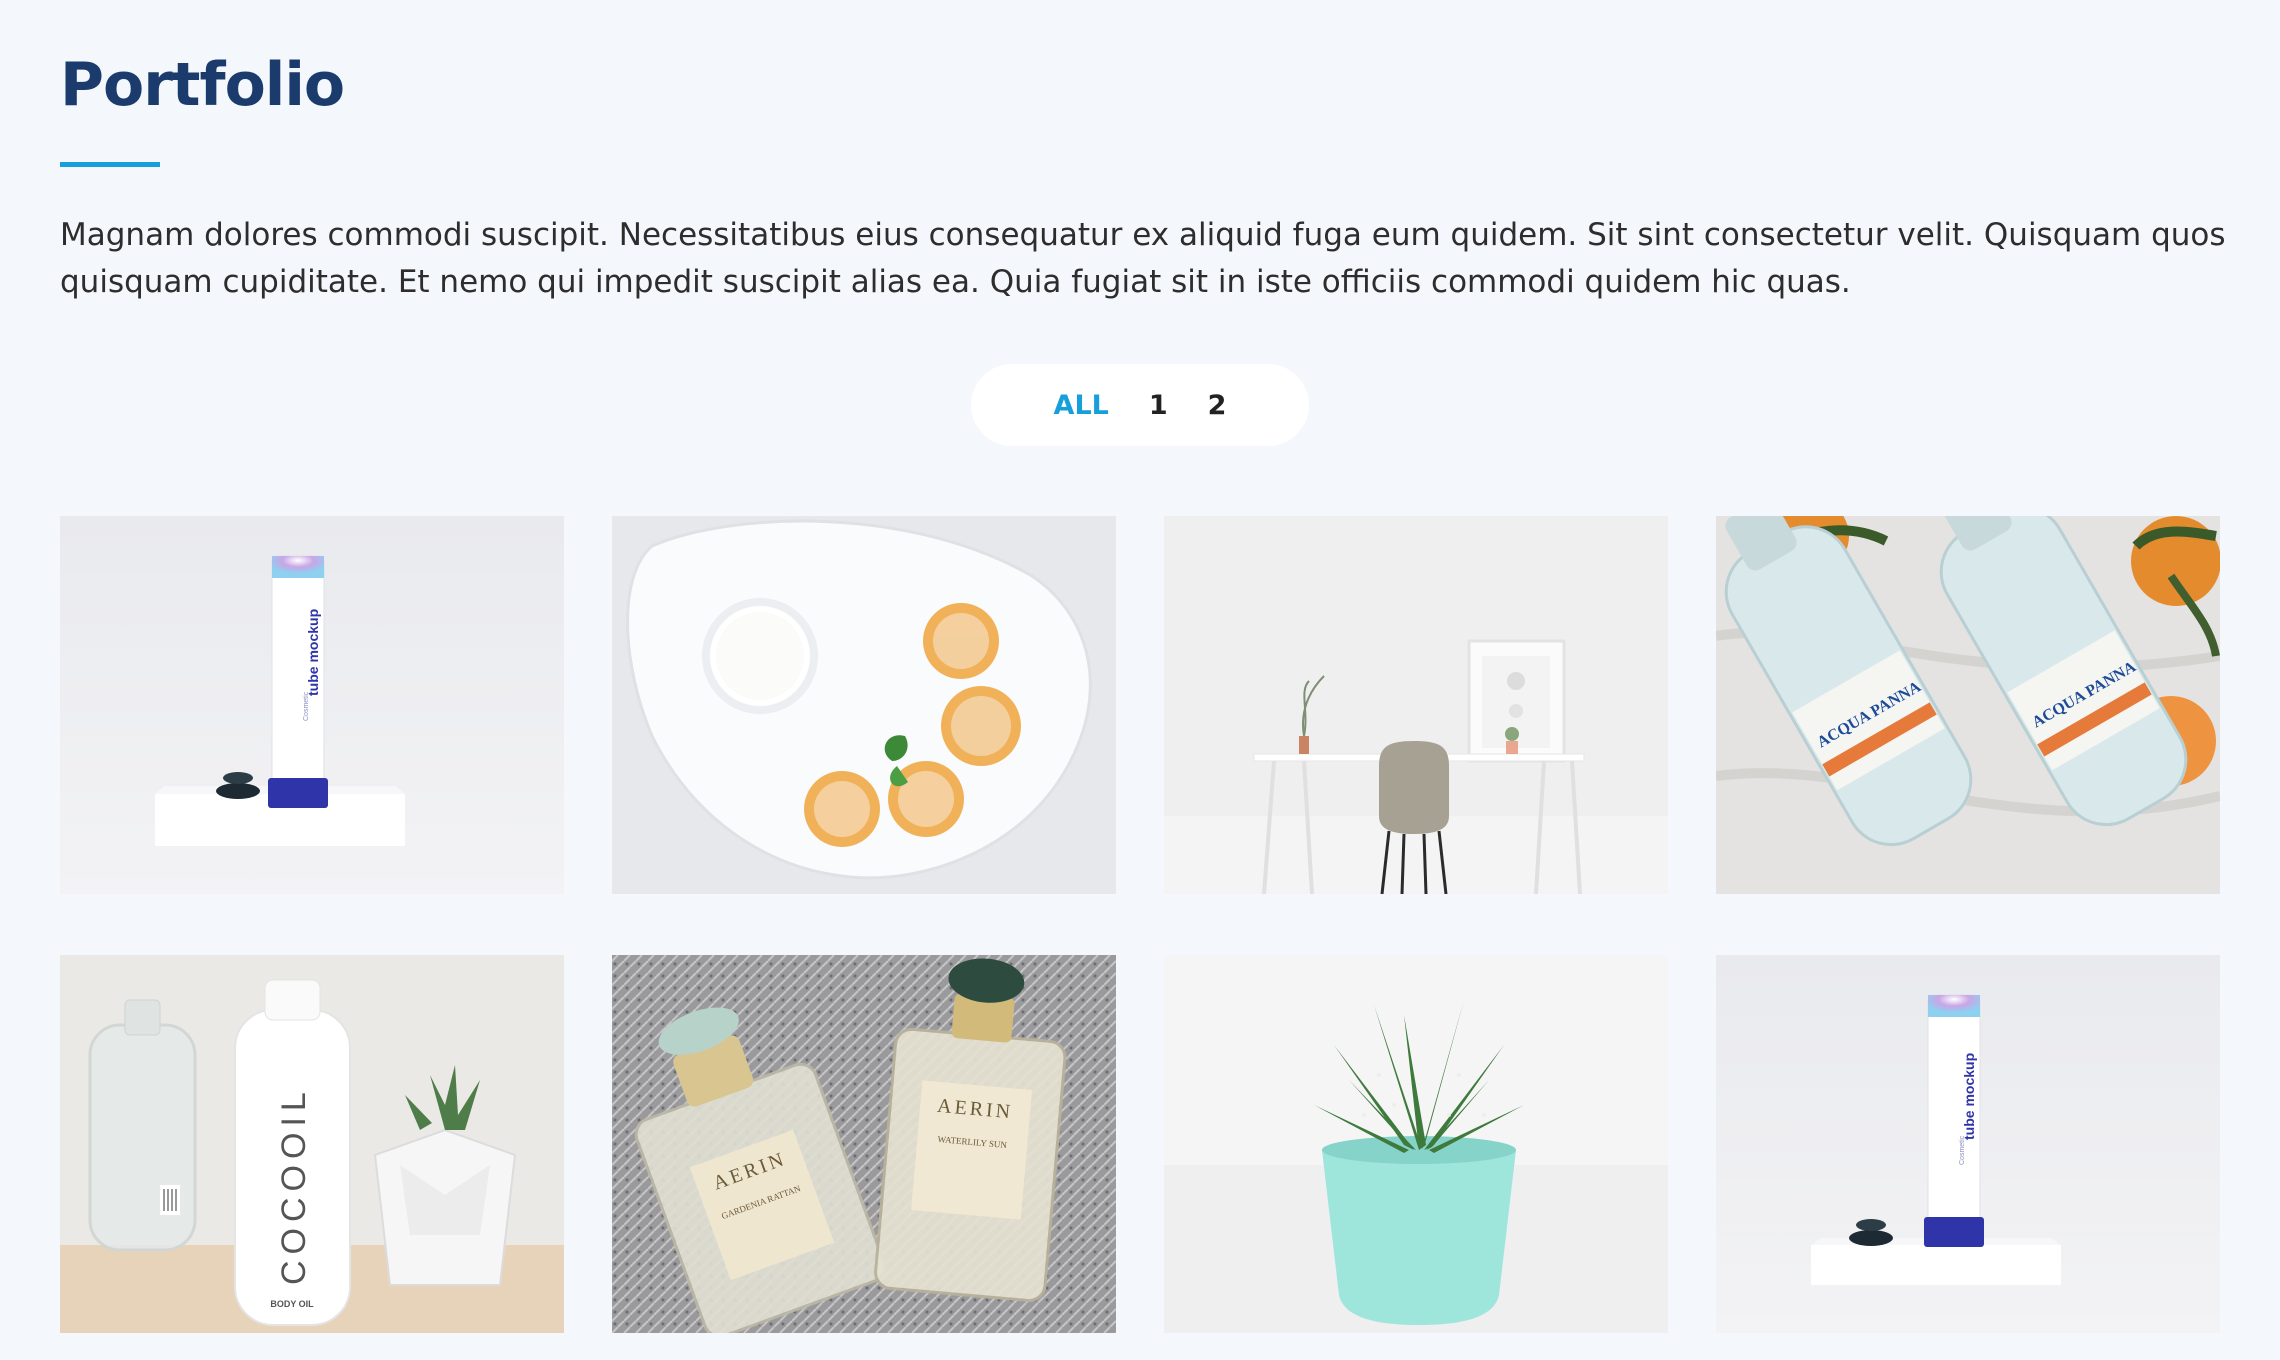  What do you see at coordinates (1140, 405) in the screenshot?
I see `portfolio-filters: ALL 1 2` at bounding box center [1140, 405].